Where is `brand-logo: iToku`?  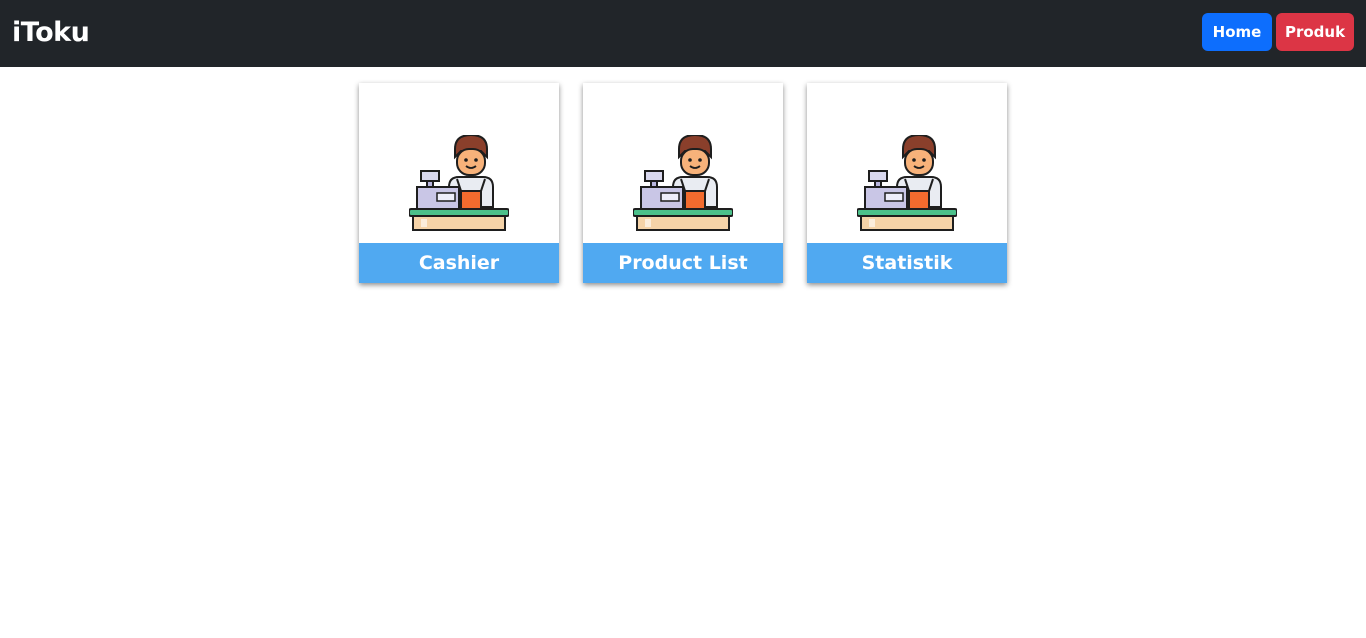 brand-logo: iToku is located at coordinates (51, 33).